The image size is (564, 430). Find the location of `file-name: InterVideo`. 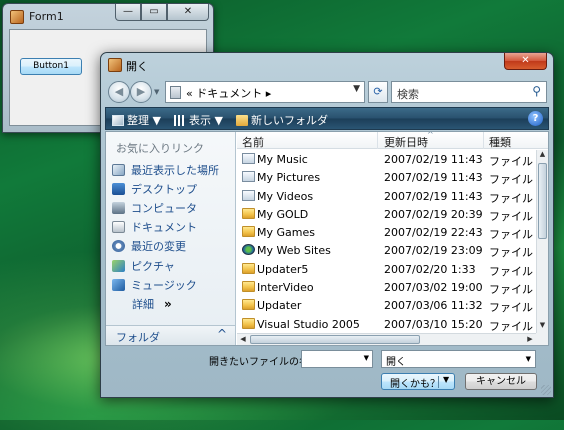

file-name: InterVideo is located at coordinates (285, 288).